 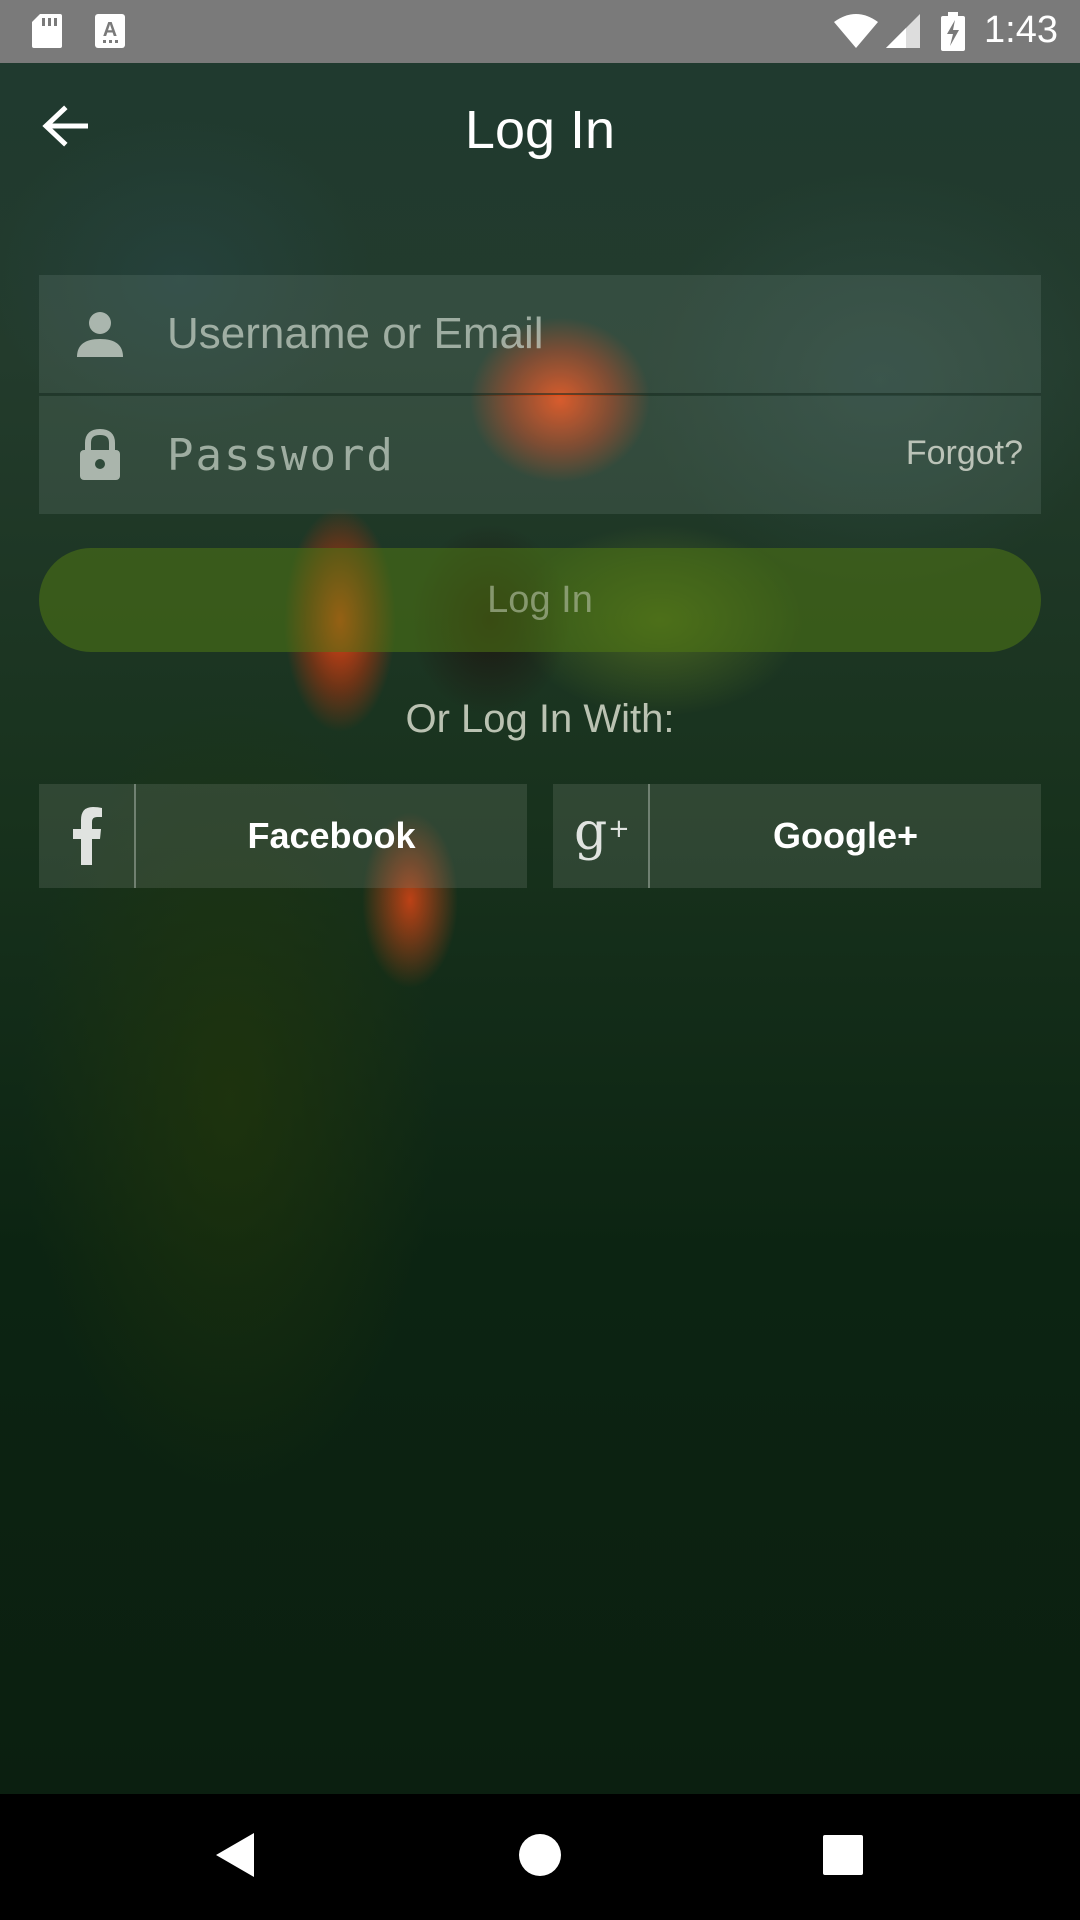 I want to click on svg-text: A, so click(x=110, y=30).